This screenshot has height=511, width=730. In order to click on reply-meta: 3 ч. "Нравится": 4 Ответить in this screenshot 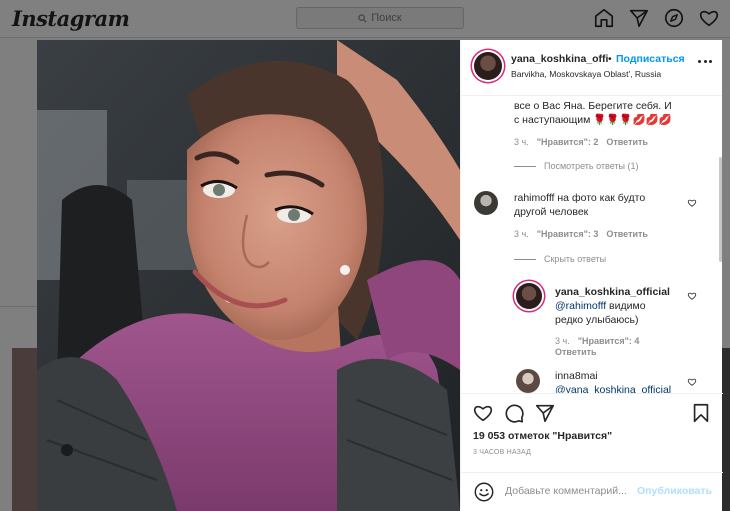, I will do `click(610, 346)`.